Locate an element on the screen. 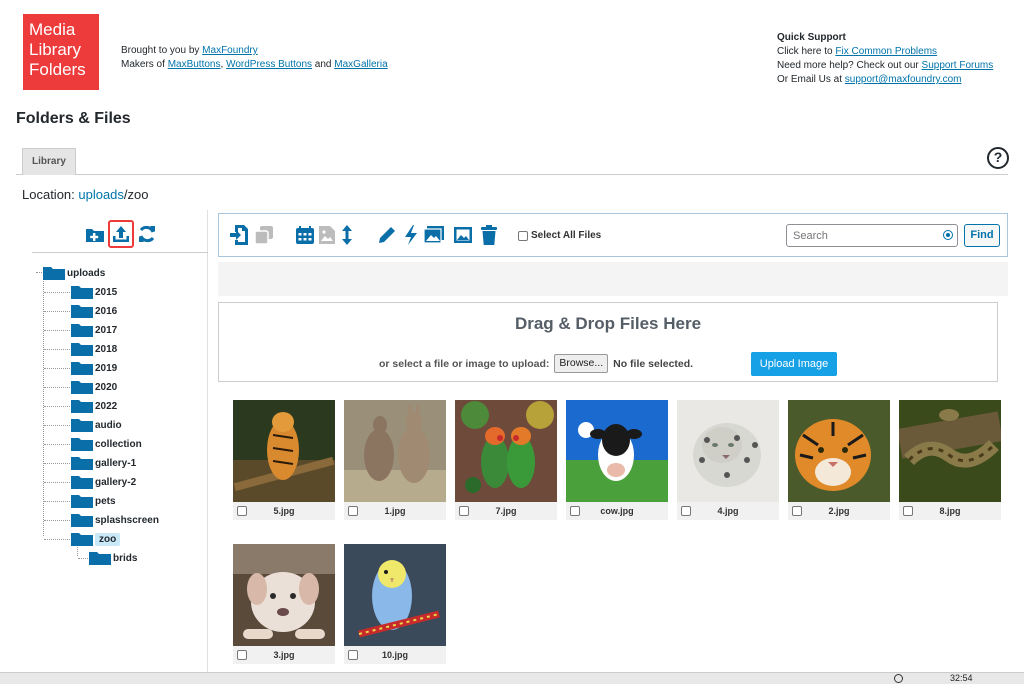 This screenshot has height=684, width=1024. file-thumbnail: cow.jpg is located at coordinates (617, 461).